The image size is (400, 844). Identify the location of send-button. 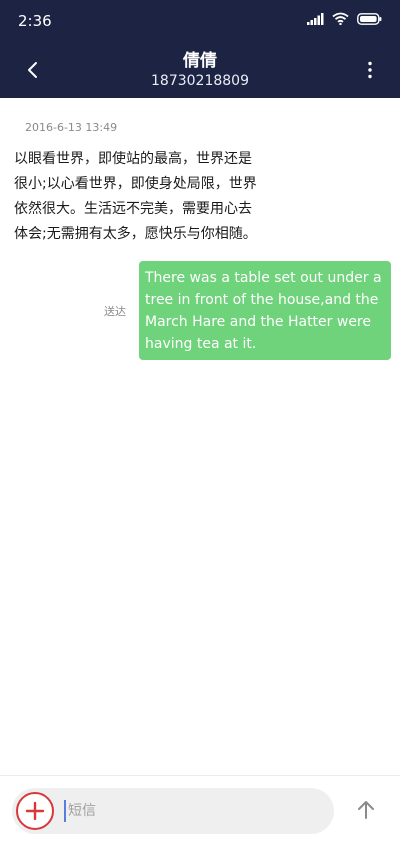
(366, 810).